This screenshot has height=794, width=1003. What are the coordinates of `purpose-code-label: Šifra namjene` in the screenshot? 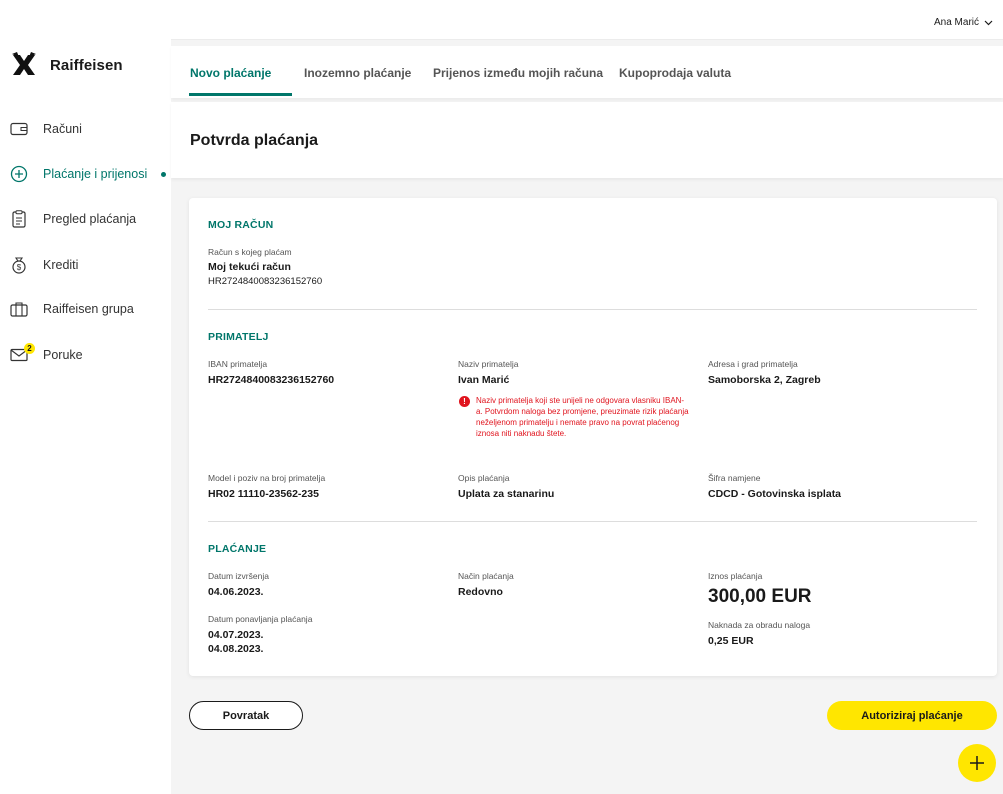 It's located at (734, 478).